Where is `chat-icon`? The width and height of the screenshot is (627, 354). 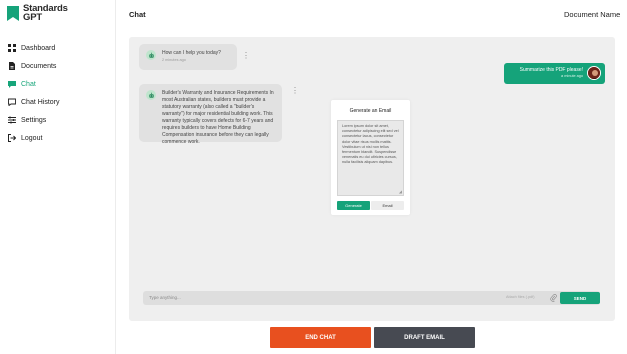 chat-icon is located at coordinates (12, 84).